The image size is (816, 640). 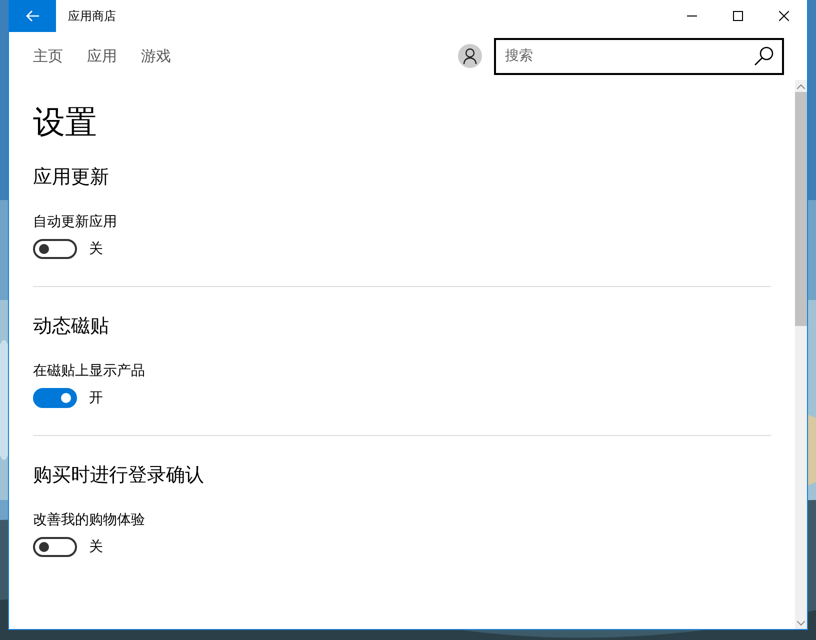 What do you see at coordinates (156, 56) in the screenshot?
I see `nav-tab: 游戏` at bounding box center [156, 56].